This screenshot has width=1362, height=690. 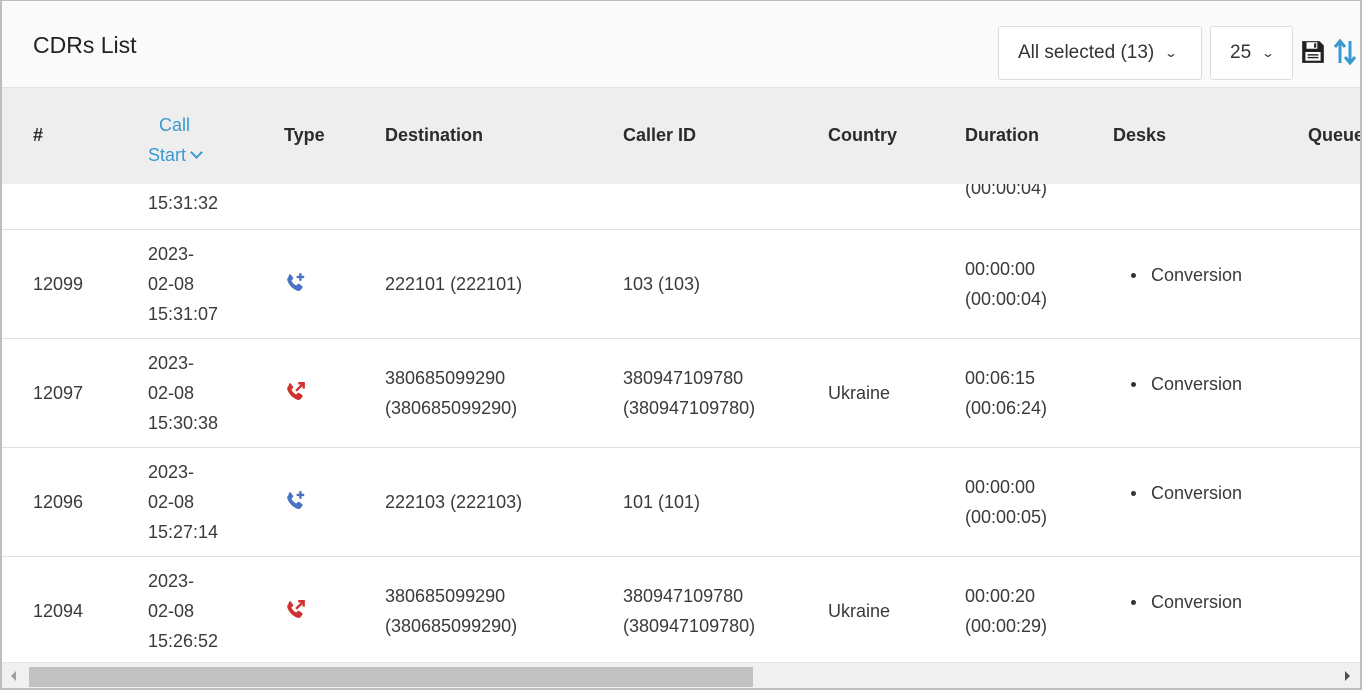 What do you see at coordinates (1006, 393) in the screenshot?
I see `duration: 00:06:15 (00:06:24)` at bounding box center [1006, 393].